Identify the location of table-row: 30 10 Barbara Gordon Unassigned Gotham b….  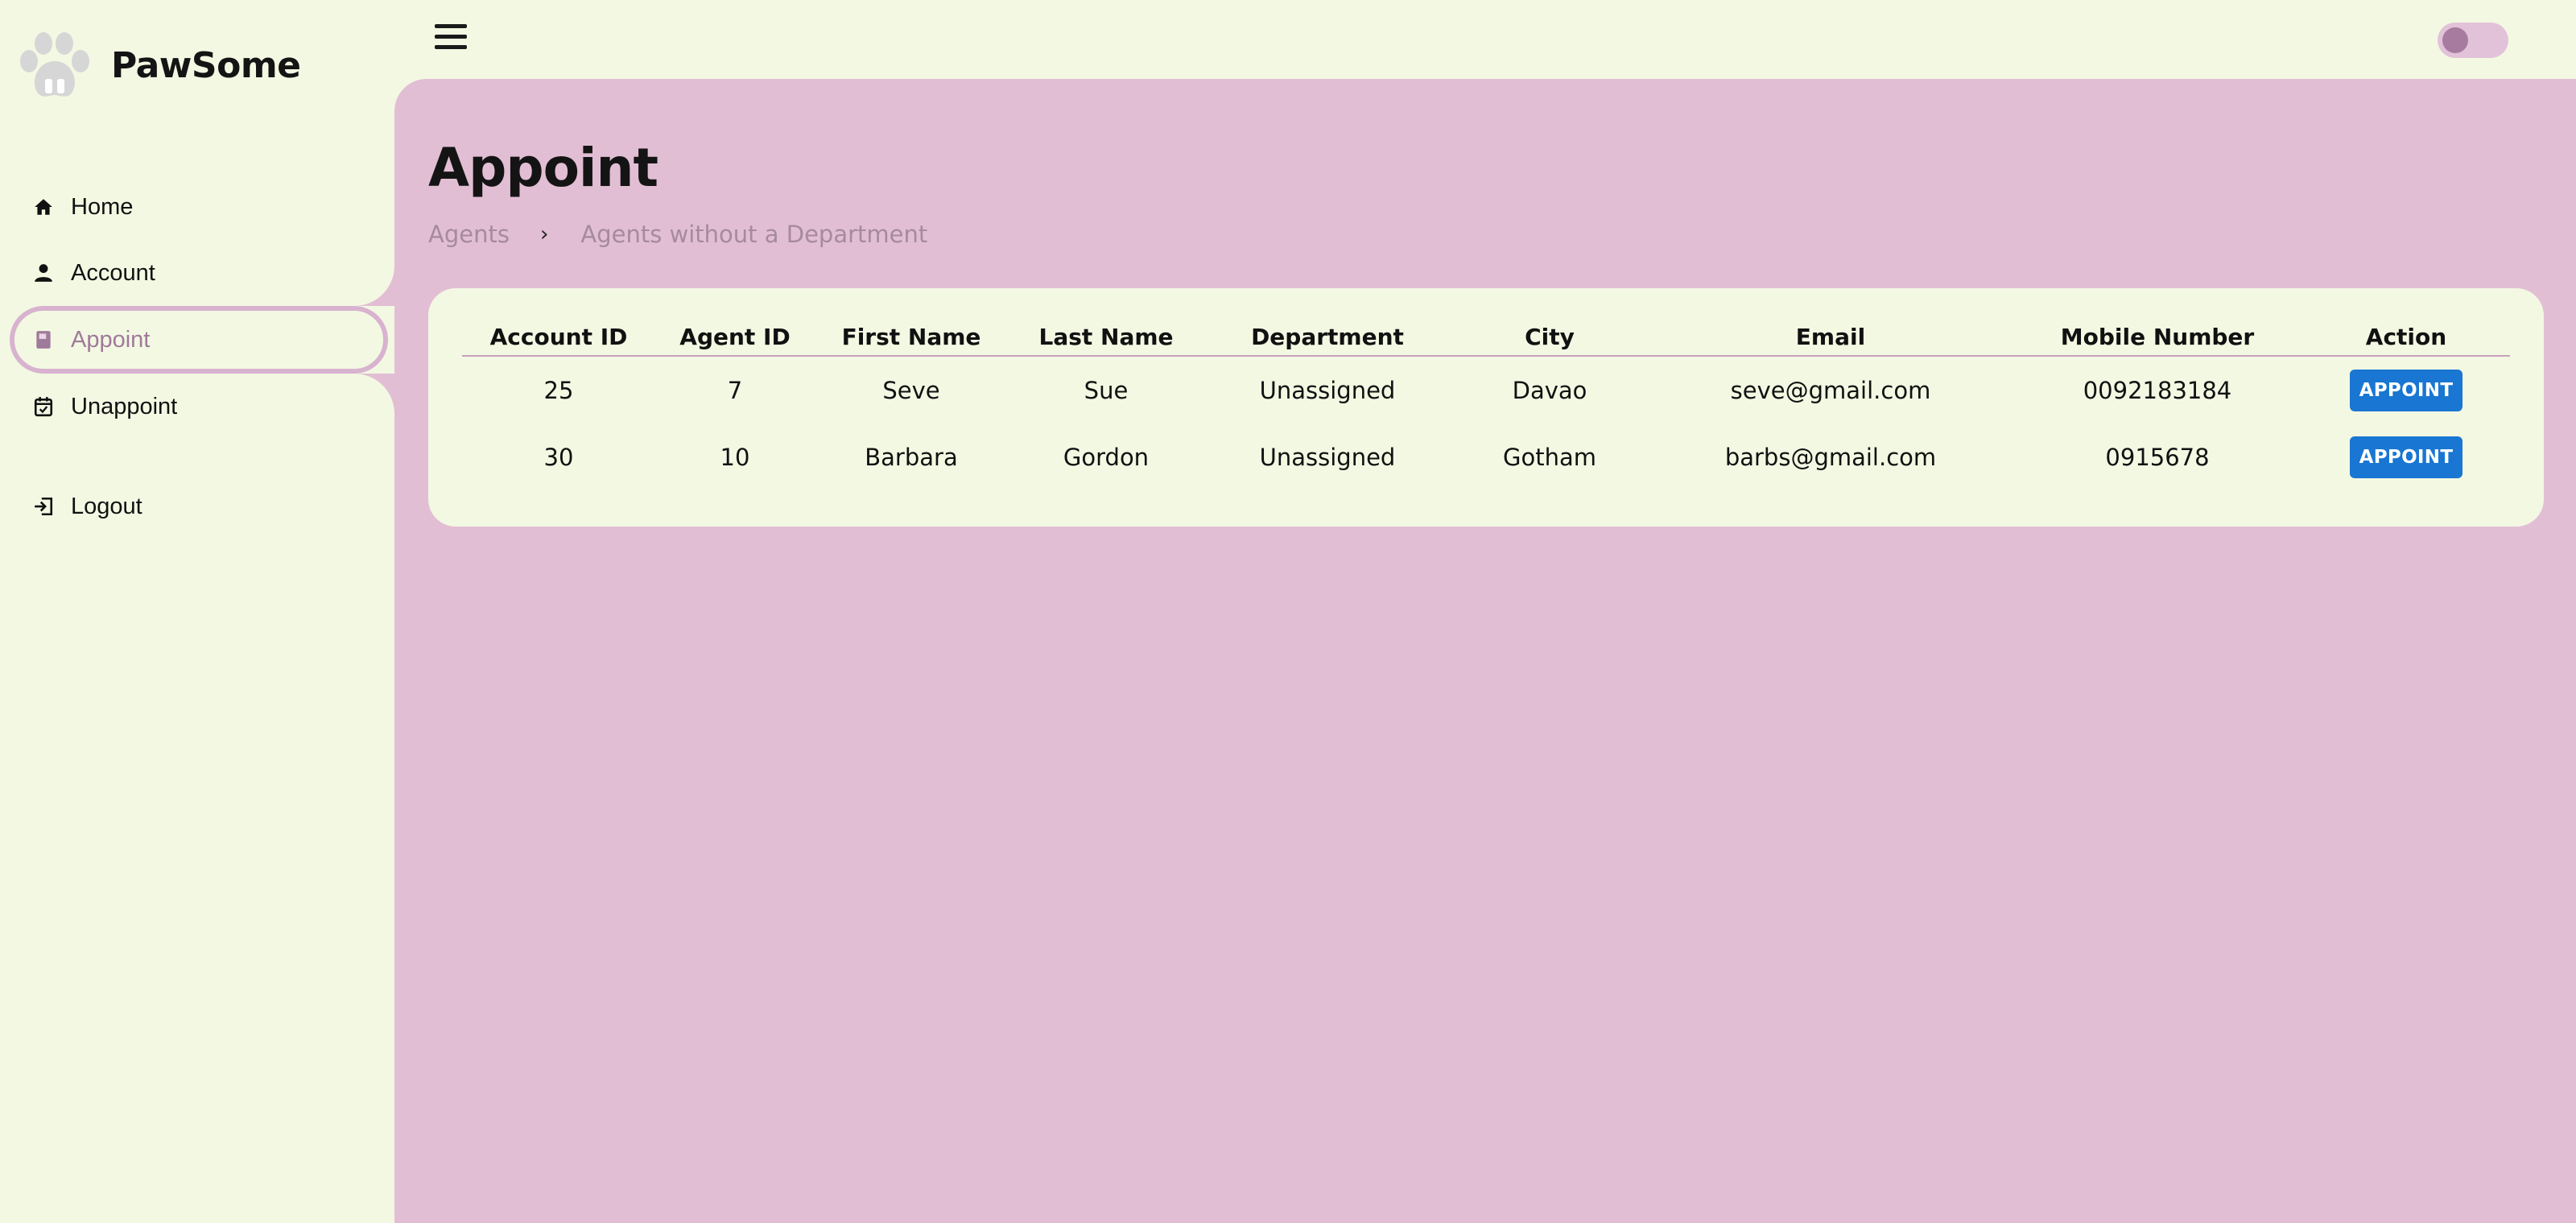
(1486, 457).